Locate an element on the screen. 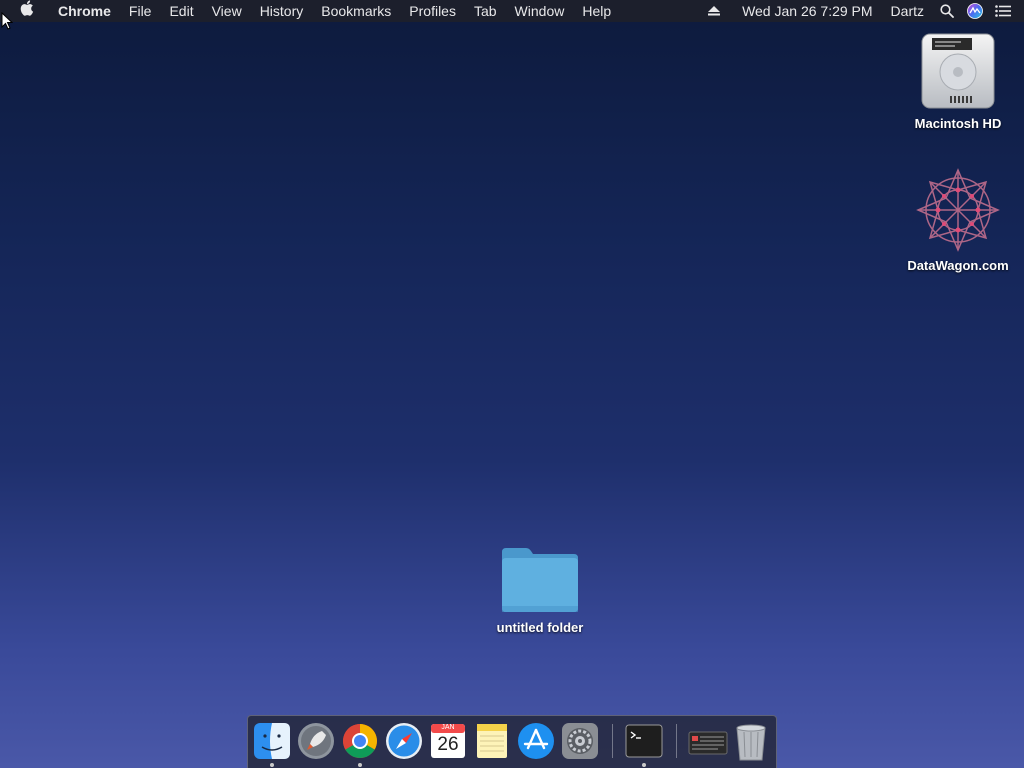 This screenshot has width=1024, height=768. menu-bar-right: Wed Jan 26 7:29 PM Dartz is located at coordinates (862, 11).